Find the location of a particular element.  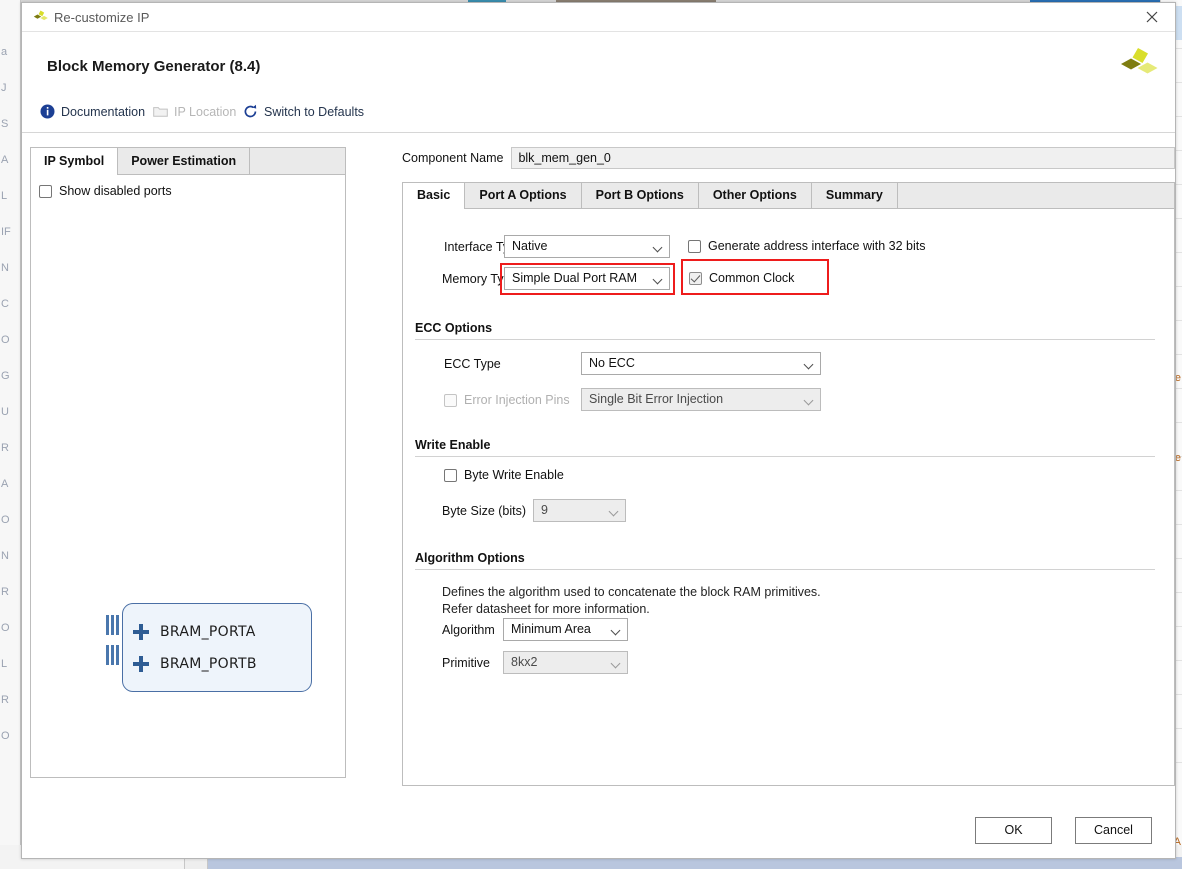

common-clock-label: Common Clock is located at coordinates (752, 278).